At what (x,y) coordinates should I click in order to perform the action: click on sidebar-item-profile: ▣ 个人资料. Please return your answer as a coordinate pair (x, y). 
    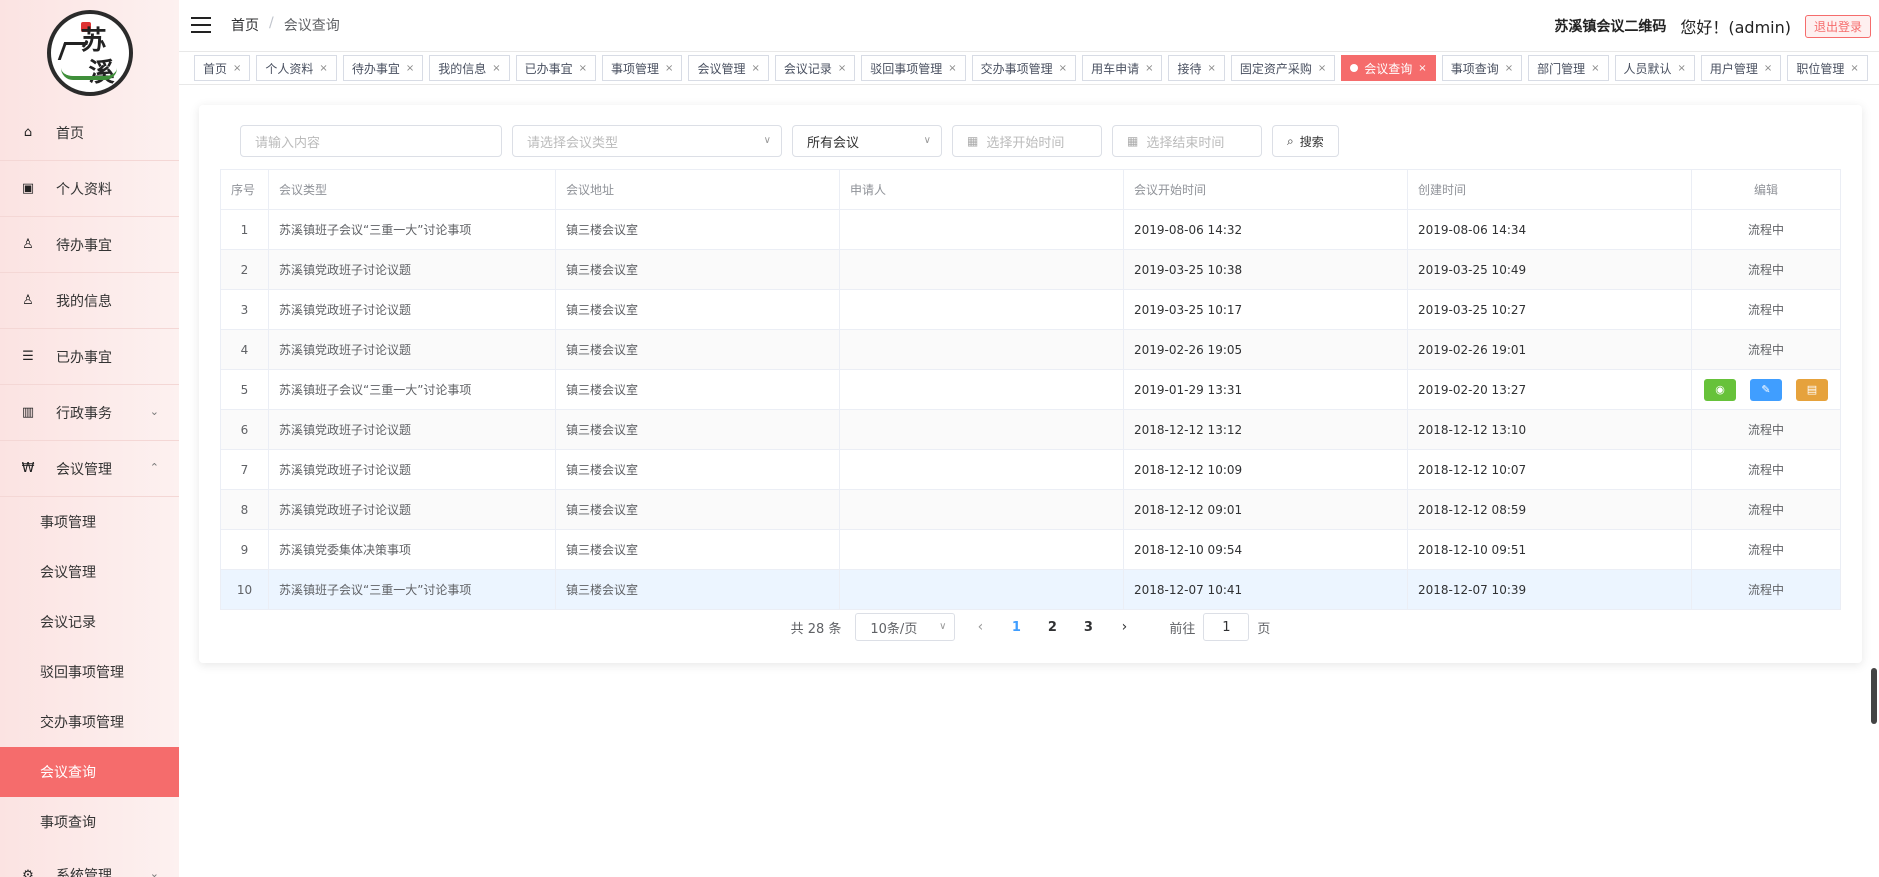
    Looking at the image, I should click on (89, 189).